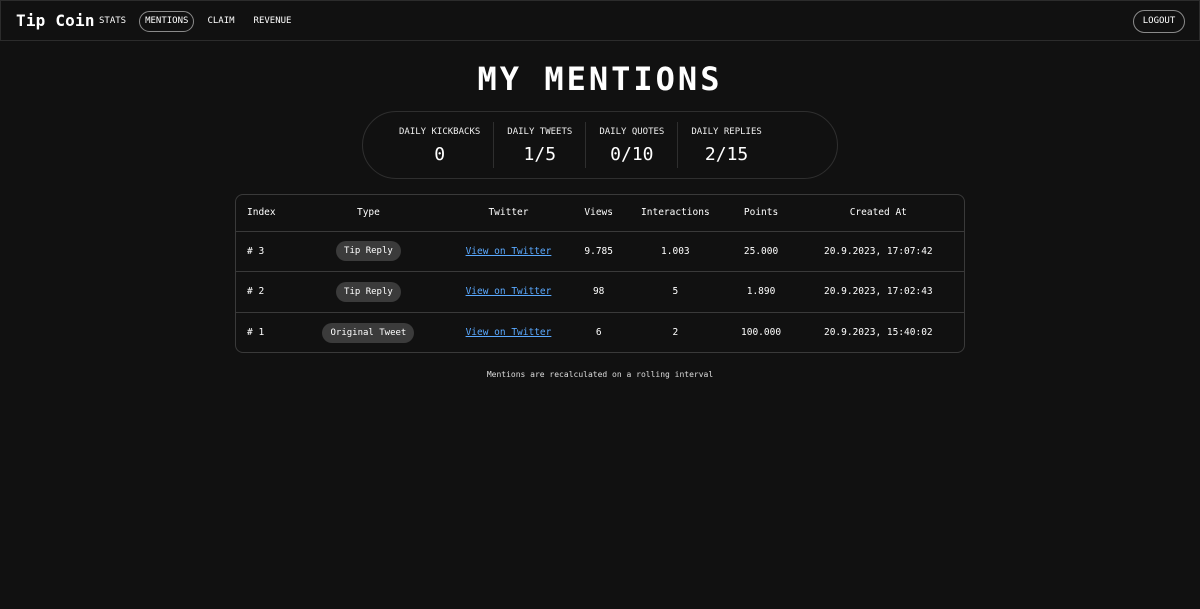 This screenshot has width=1200, height=609. What do you see at coordinates (675, 213) in the screenshot?
I see `column-header-interactions: Interactions` at bounding box center [675, 213].